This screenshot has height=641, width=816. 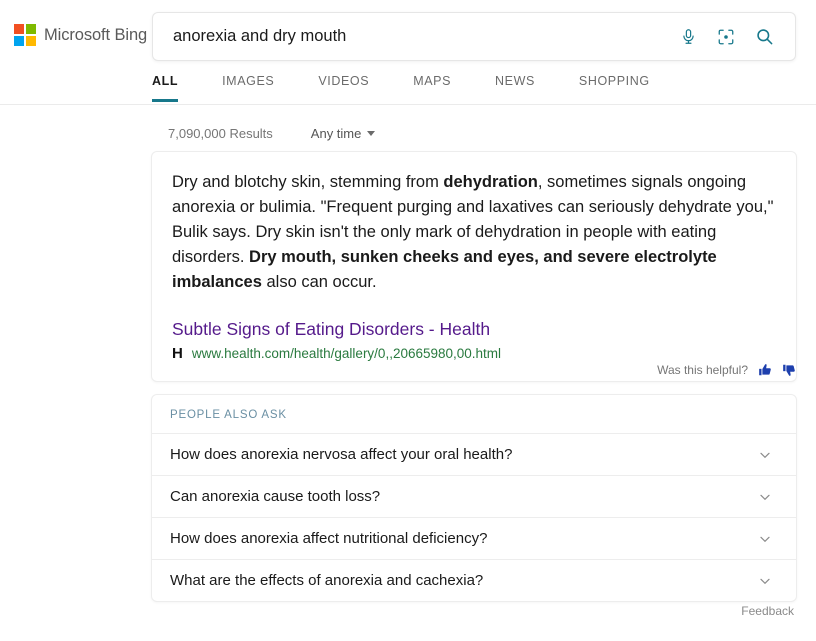 I want to click on search-input, so click(x=414, y=36).